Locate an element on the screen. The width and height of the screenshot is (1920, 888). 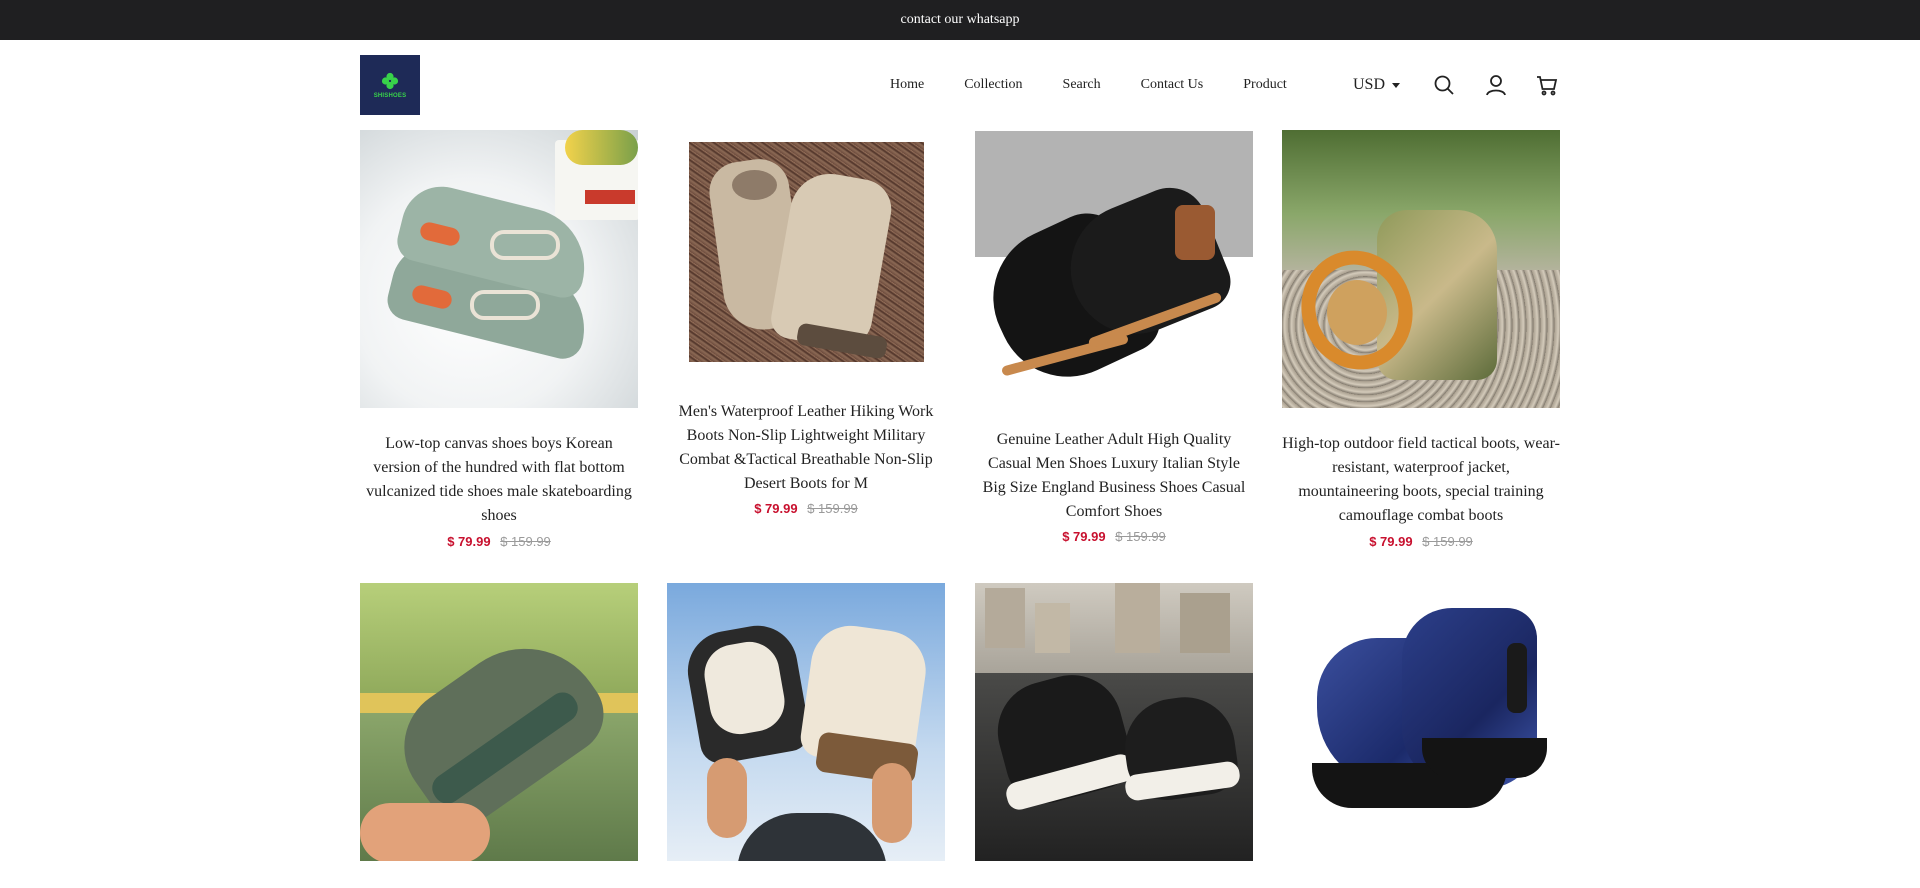
account-button is located at coordinates (1496, 85).